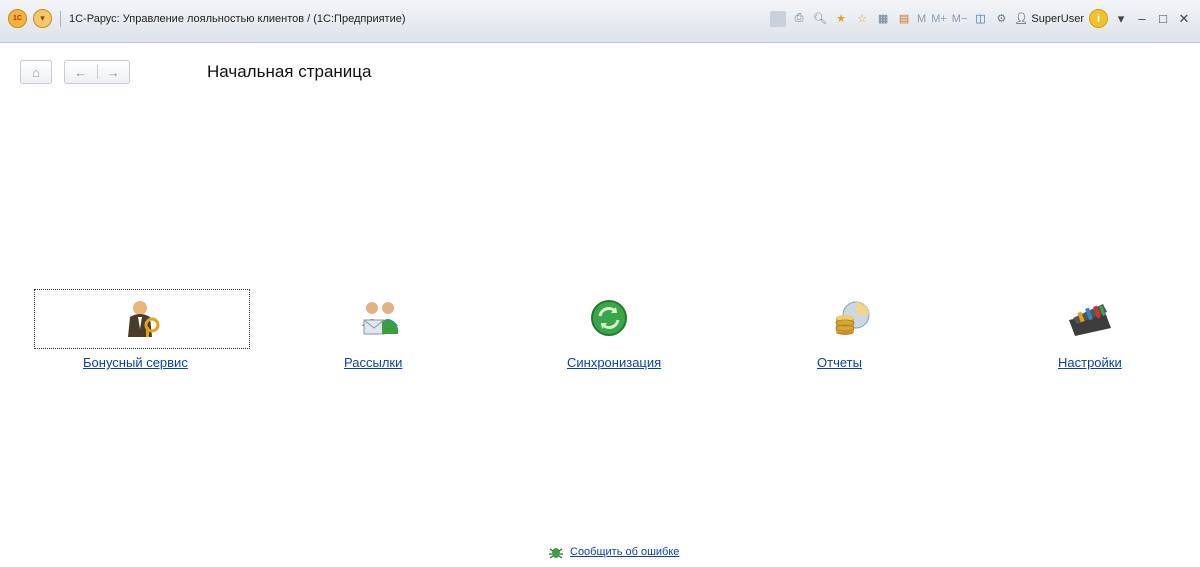 This screenshot has height=567, width=1200. What do you see at coordinates (556, 553) in the screenshot?
I see `bug-icon` at bounding box center [556, 553].